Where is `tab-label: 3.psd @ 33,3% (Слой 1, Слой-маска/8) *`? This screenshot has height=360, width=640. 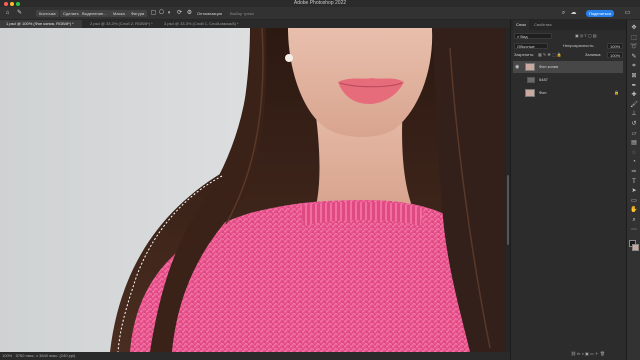 tab-label: 3.psd @ 33,3% (Слой 1, Слой-маска/8) * is located at coordinates (201, 23).